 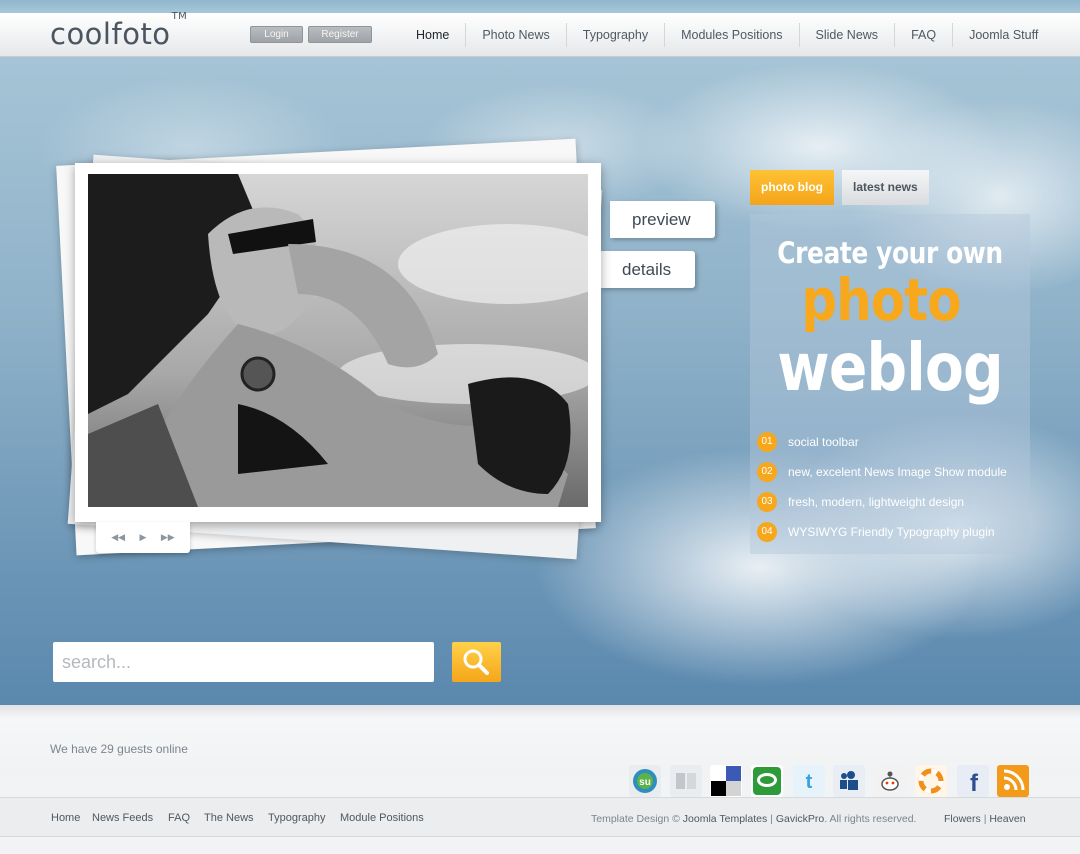 I want to click on details-tab: details, so click(x=648, y=269).